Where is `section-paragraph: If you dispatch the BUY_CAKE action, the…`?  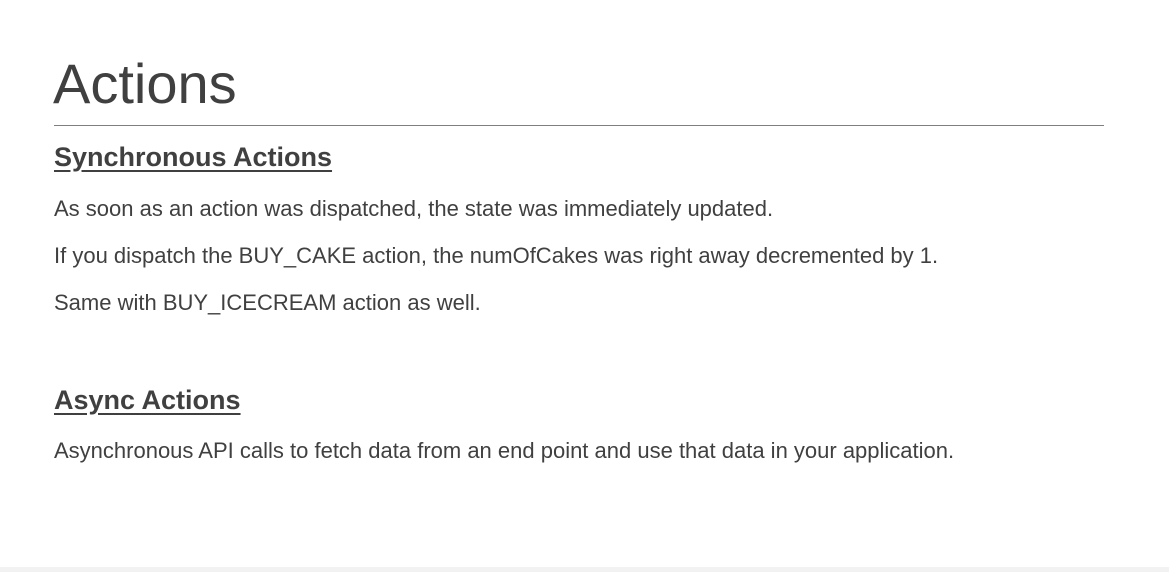 section-paragraph: If you dispatch the BUY_CAKE action, the… is located at coordinates (496, 255).